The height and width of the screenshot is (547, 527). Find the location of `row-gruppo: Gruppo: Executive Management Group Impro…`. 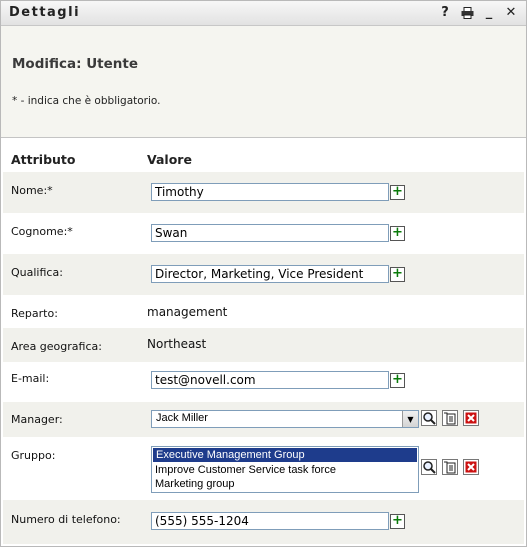

row-gruppo: Gruppo: Executive Management Group Impro… is located at coordinates (263, 468).